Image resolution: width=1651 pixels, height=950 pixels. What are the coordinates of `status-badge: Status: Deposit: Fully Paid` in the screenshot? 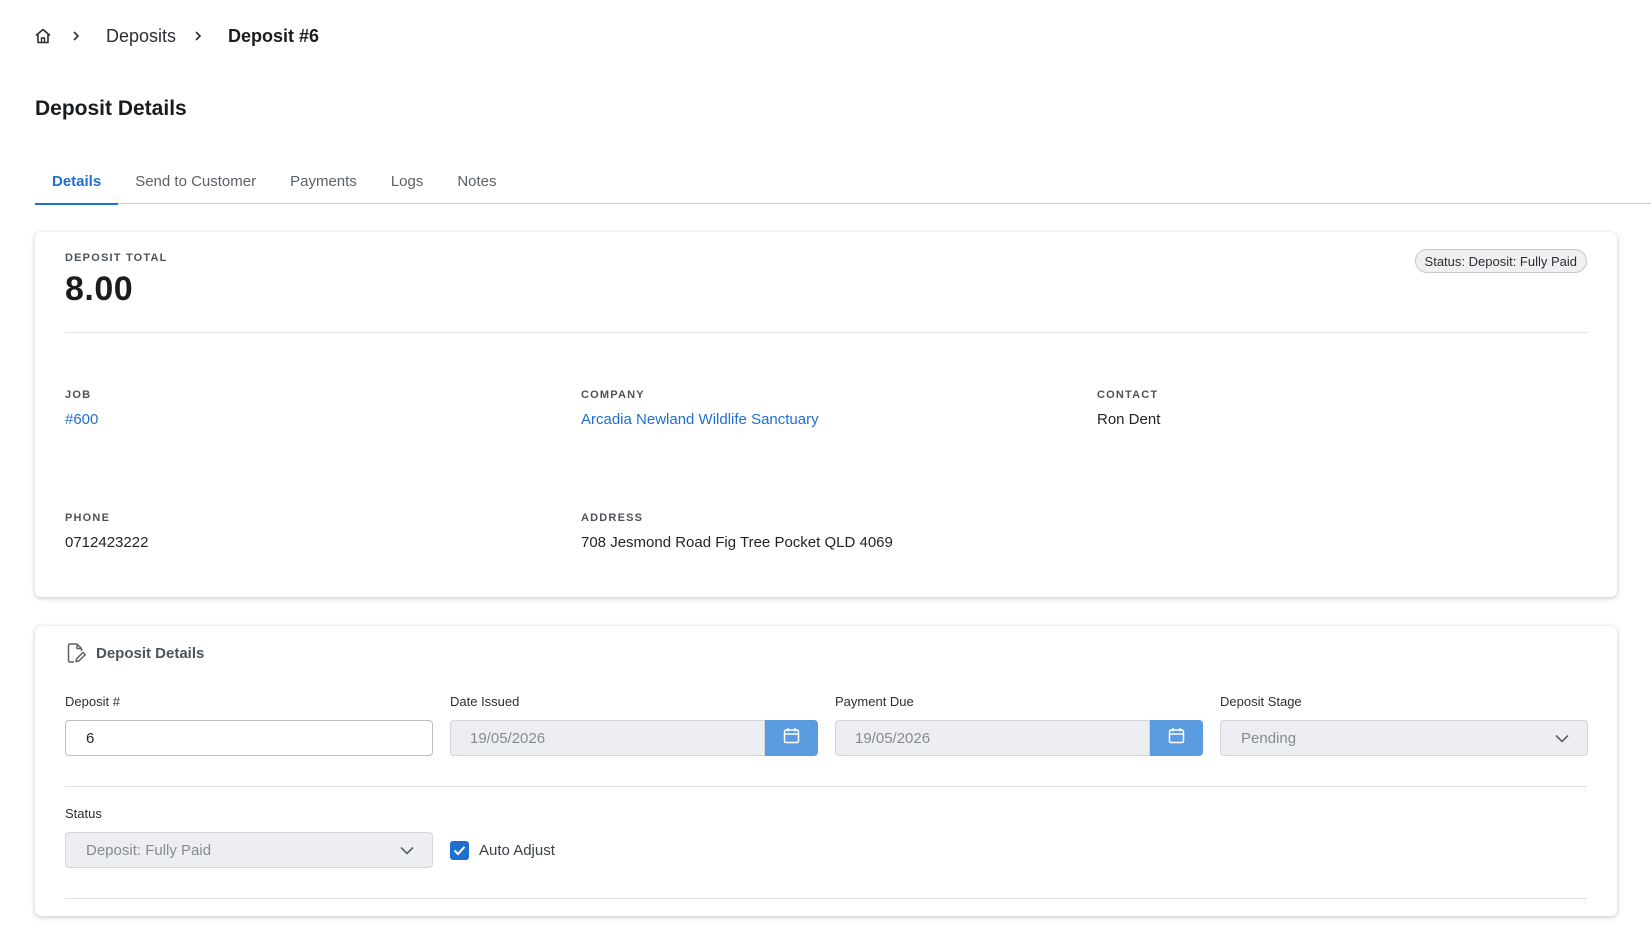 It's located at (1500, 261).